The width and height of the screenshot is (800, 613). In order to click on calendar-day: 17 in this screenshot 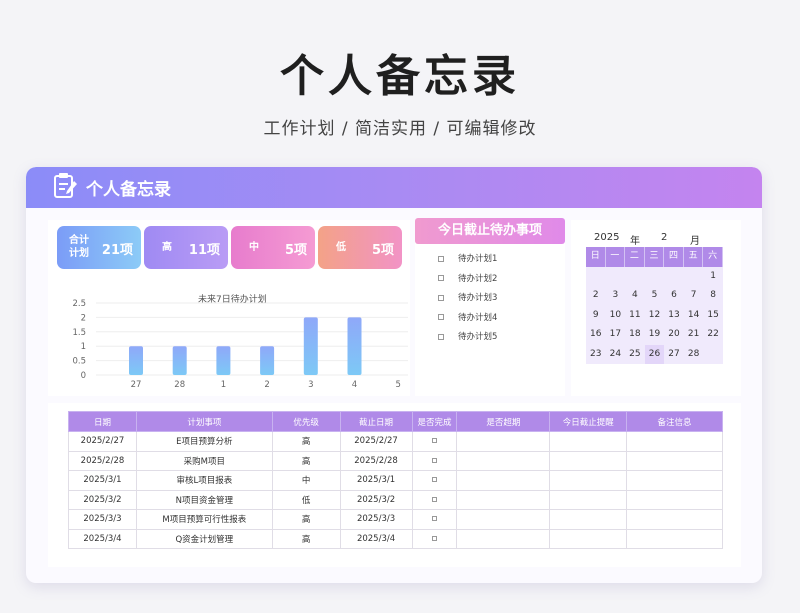, I will do `click(616, 335)`.